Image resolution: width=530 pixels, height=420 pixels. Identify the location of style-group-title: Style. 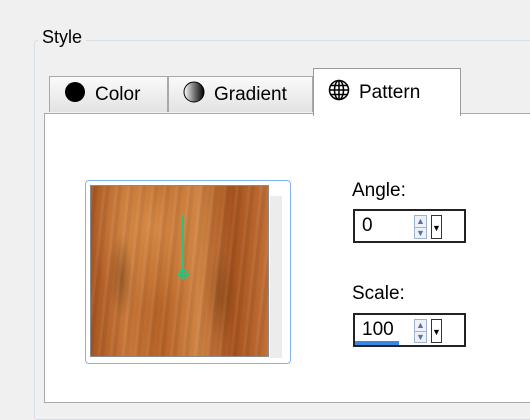
(62, 37).